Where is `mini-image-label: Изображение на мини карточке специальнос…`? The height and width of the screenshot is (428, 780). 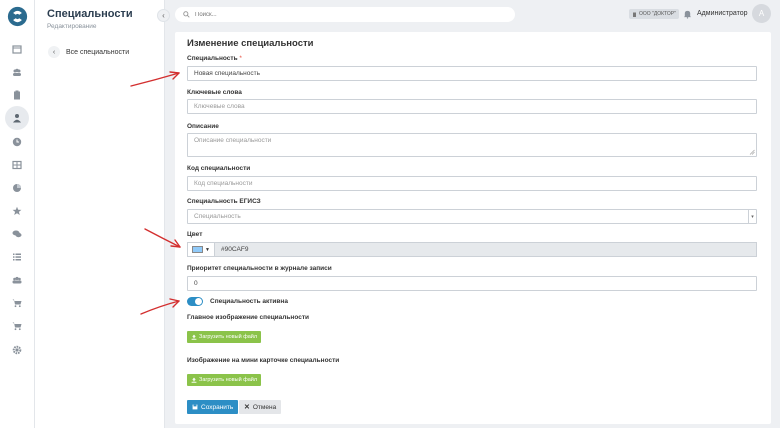
mini-image-label: Изображение на мини карточке специальнос… is located at coordinates (263, 360).